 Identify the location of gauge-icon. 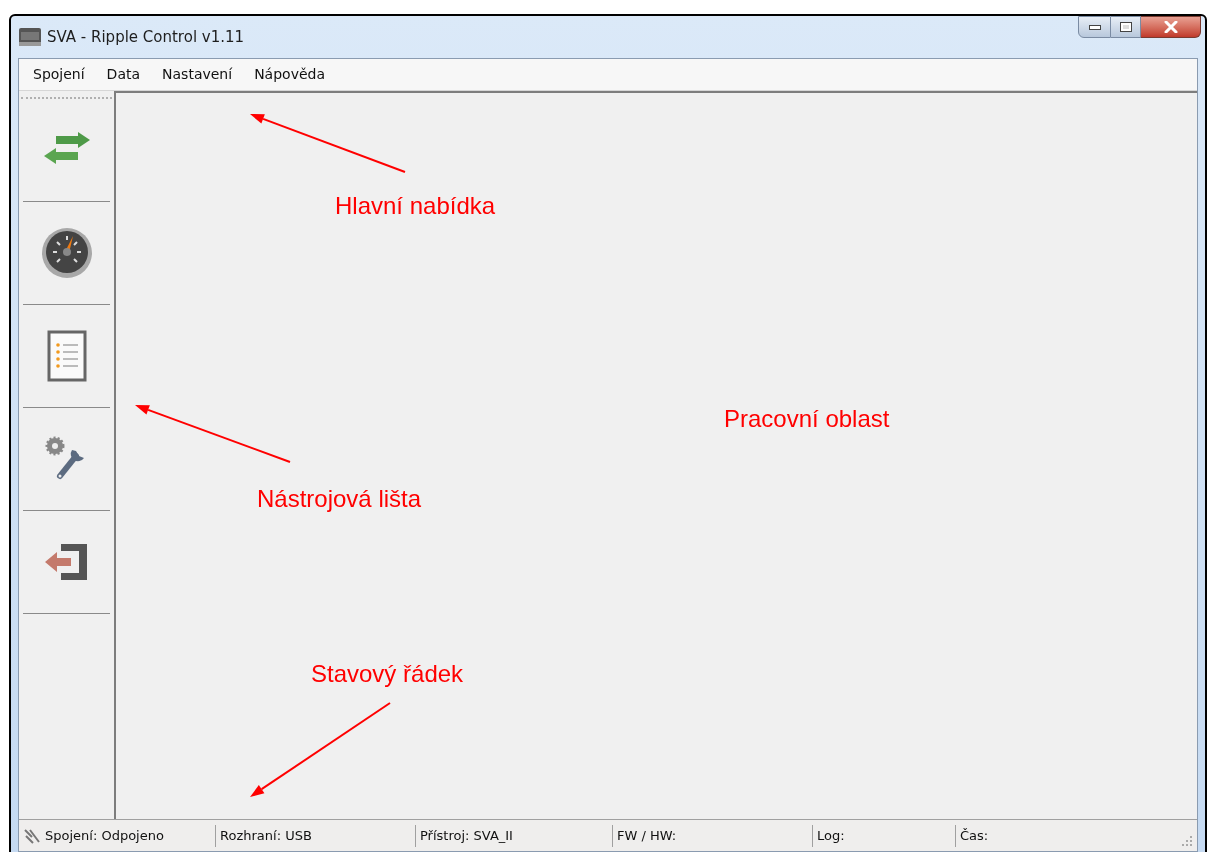
(66, 253).